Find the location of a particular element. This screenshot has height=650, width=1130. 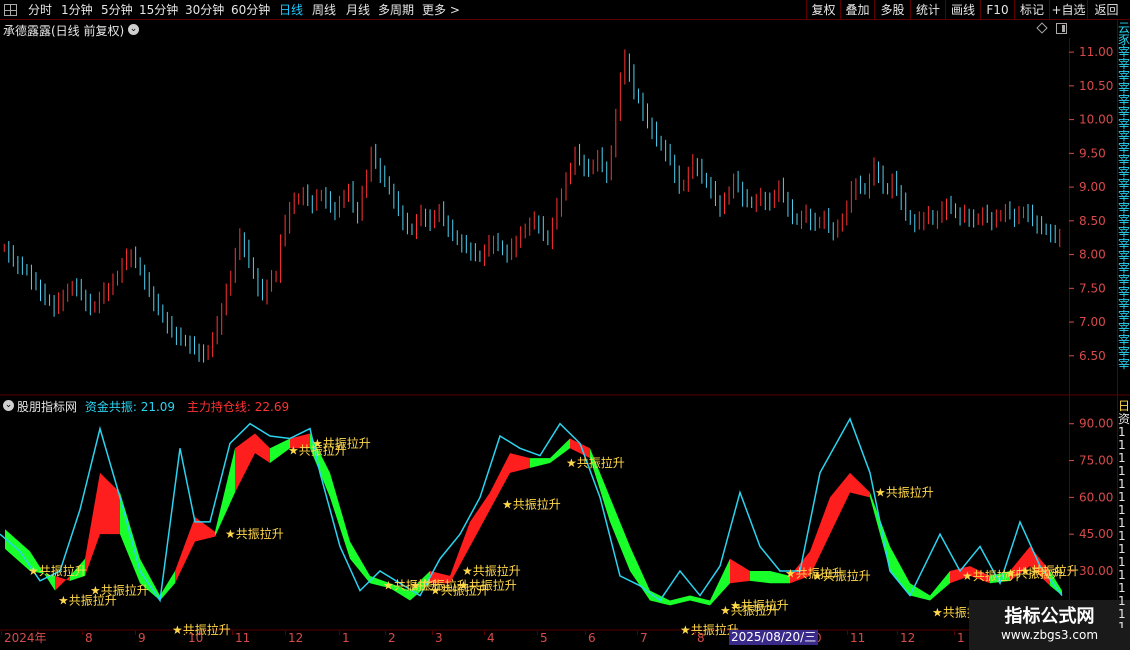

right-info-strip-lower: 日资1111111111111111 is located at coordinates (1124, 513).